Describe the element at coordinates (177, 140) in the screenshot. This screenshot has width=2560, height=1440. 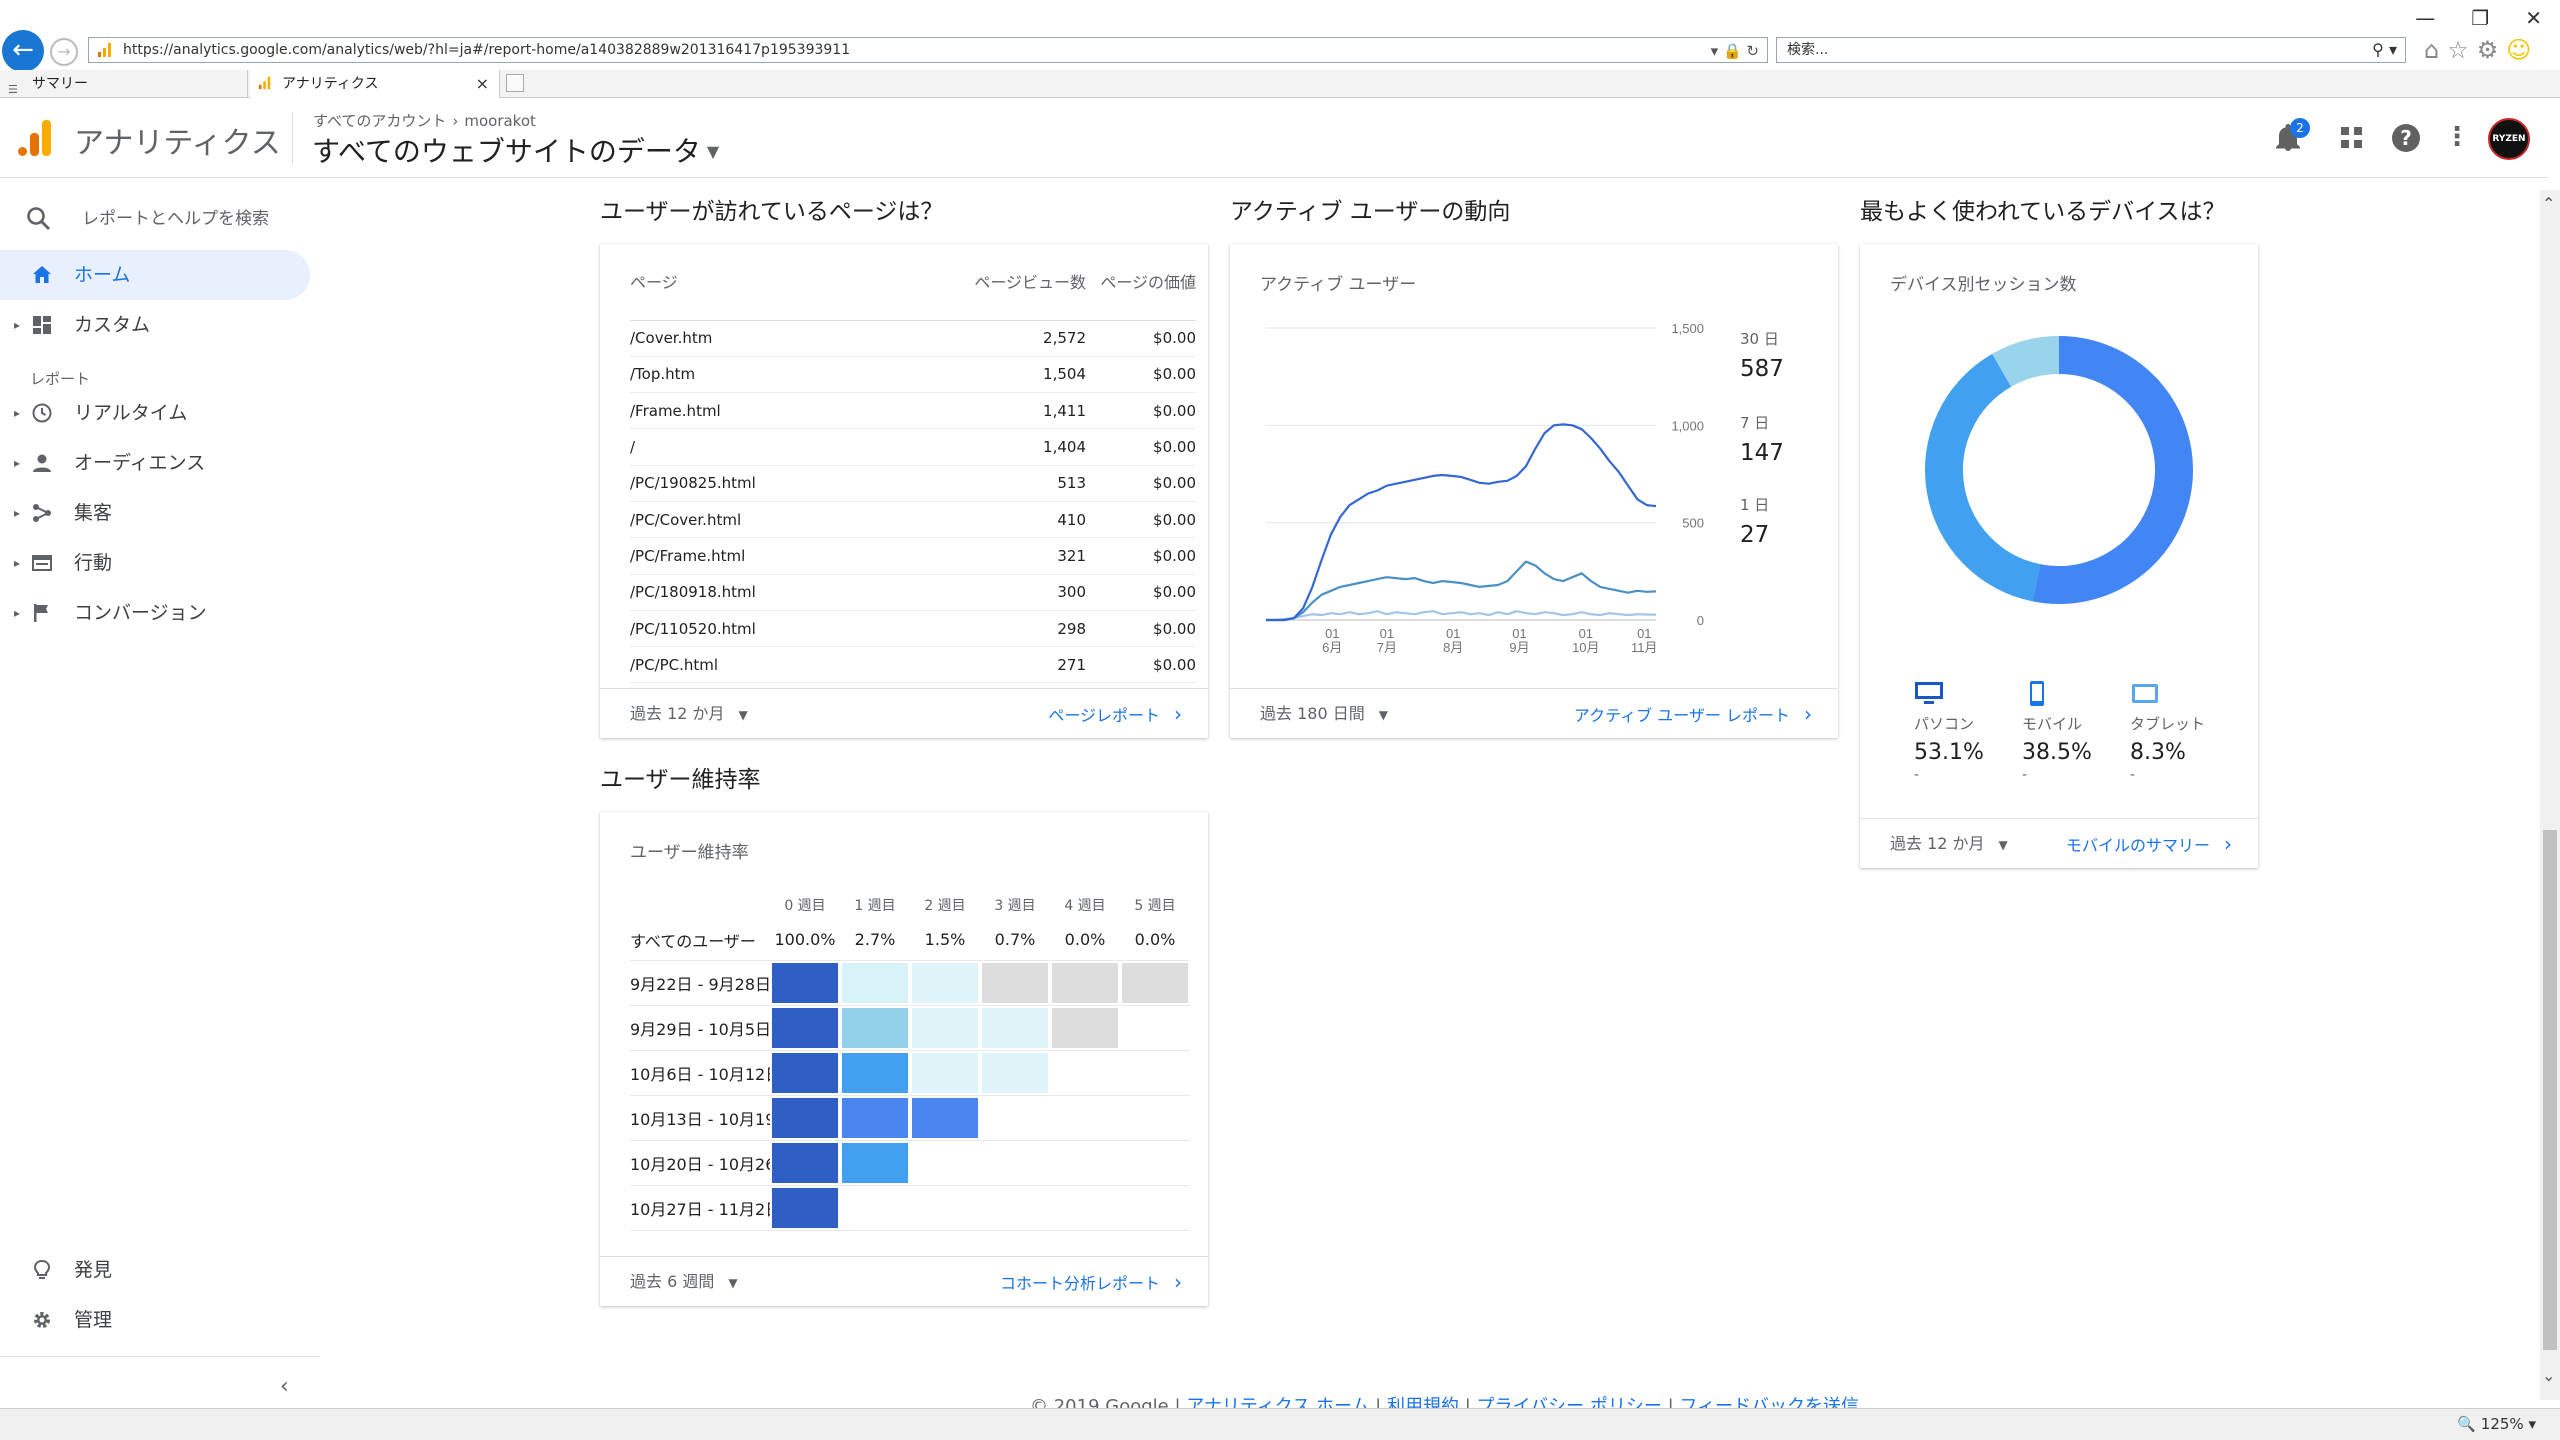
I see `app-name: アナリティクス` at that location.